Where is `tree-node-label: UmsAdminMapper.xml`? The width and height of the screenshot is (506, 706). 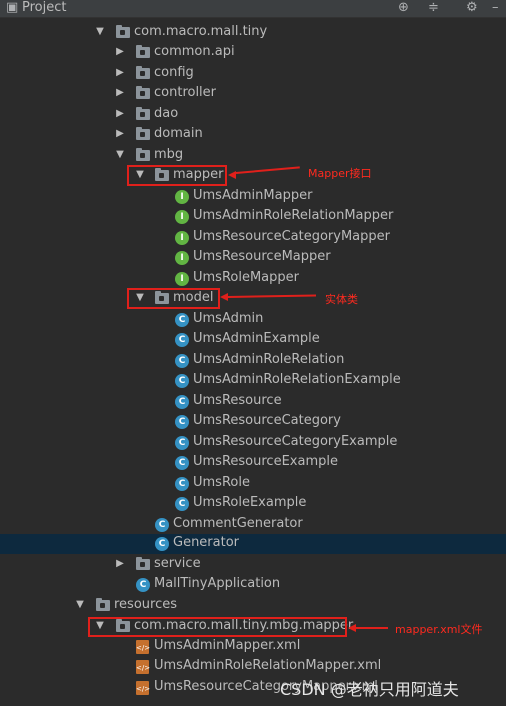 tree-node-label: UmsAdminMapper.xml is located at coordinates (227, 645).